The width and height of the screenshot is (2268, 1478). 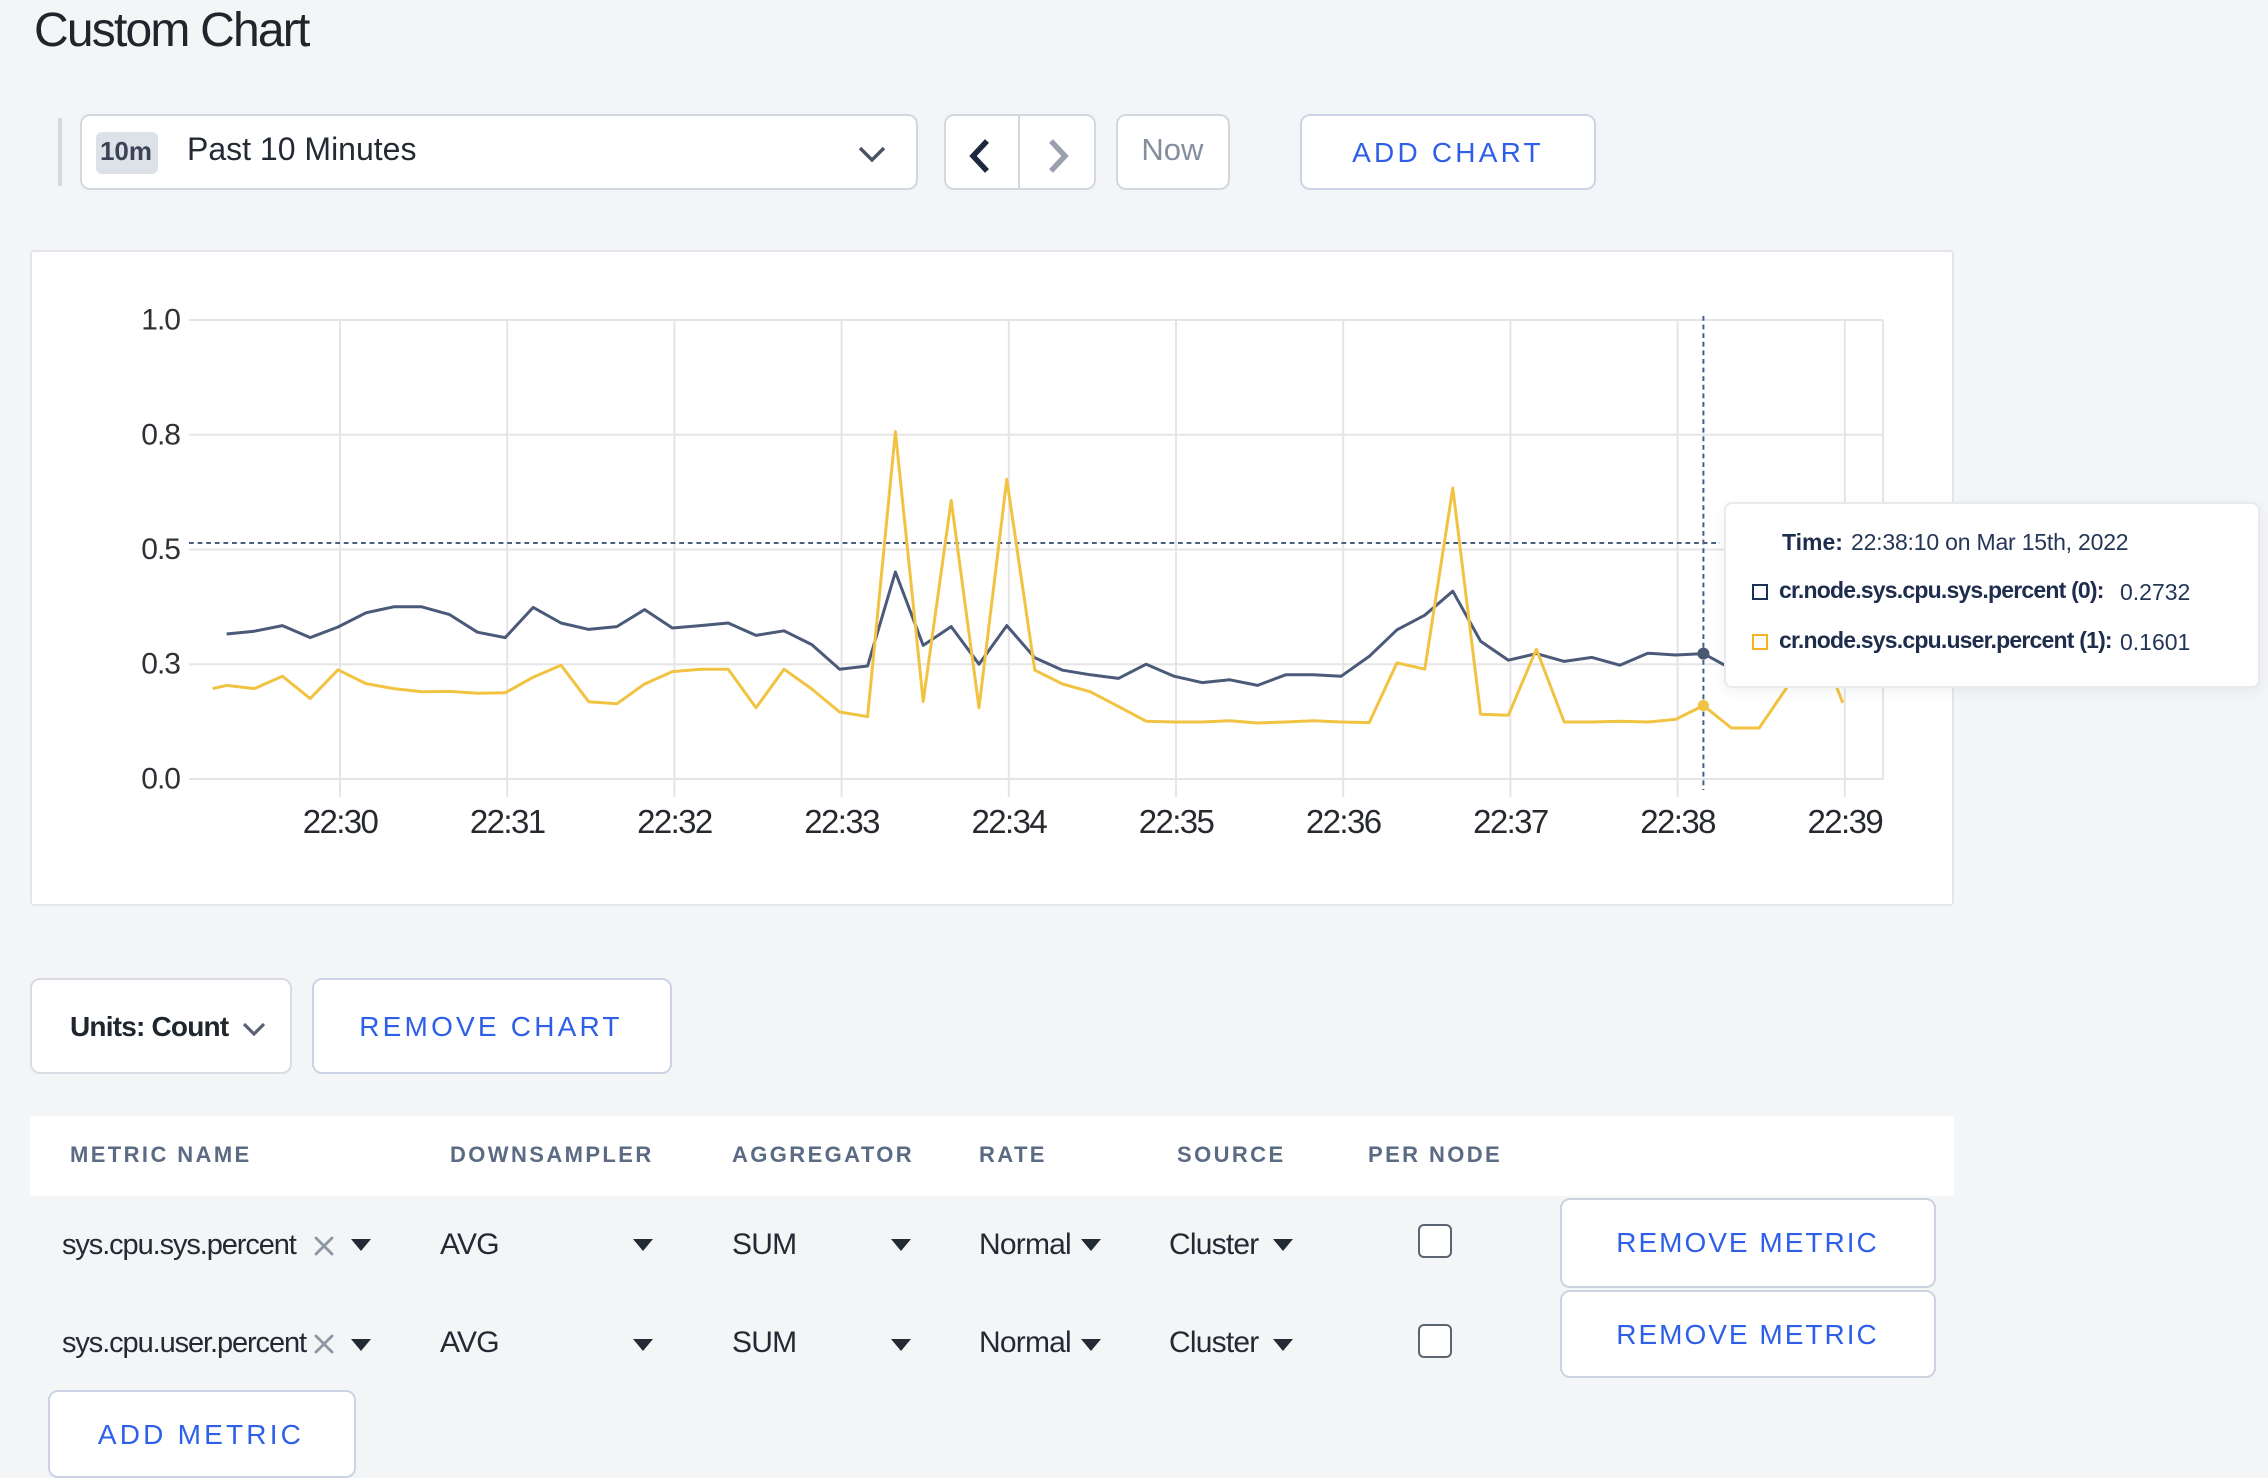 I want to click on svg-text: 22:34, so click(x=1010, y=821).